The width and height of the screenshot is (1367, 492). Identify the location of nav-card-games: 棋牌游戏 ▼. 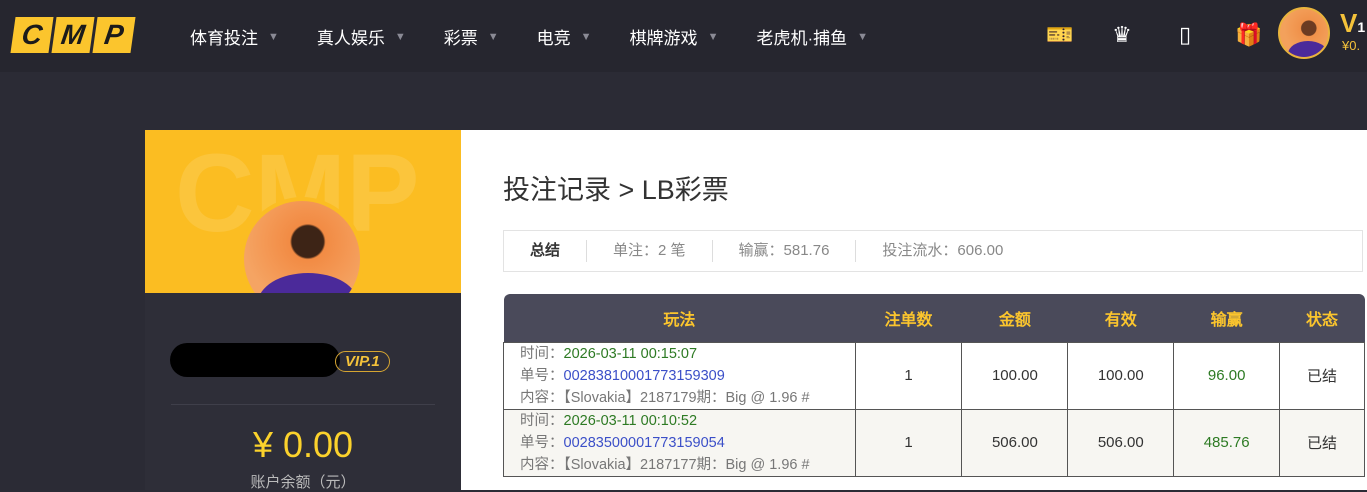
(674, 36).